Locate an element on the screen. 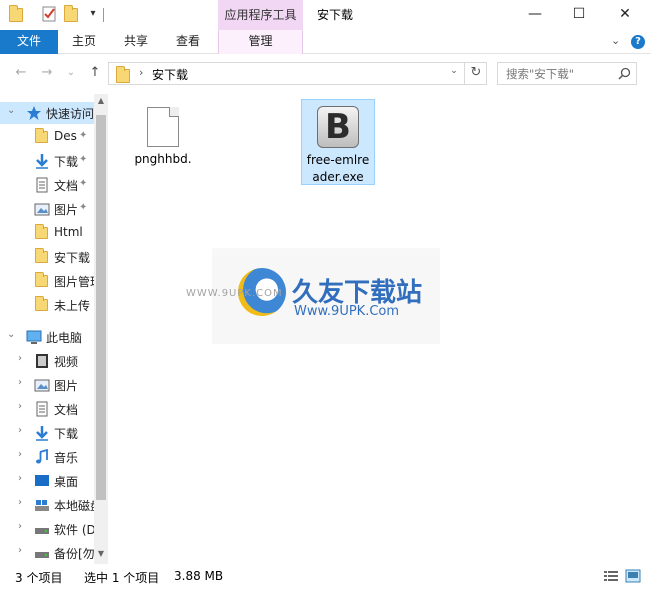 The width and height of the screenshot is (651, 593). sidebar-item-backup-drive: › 备份[勿 is located at coordinates (47, 553).